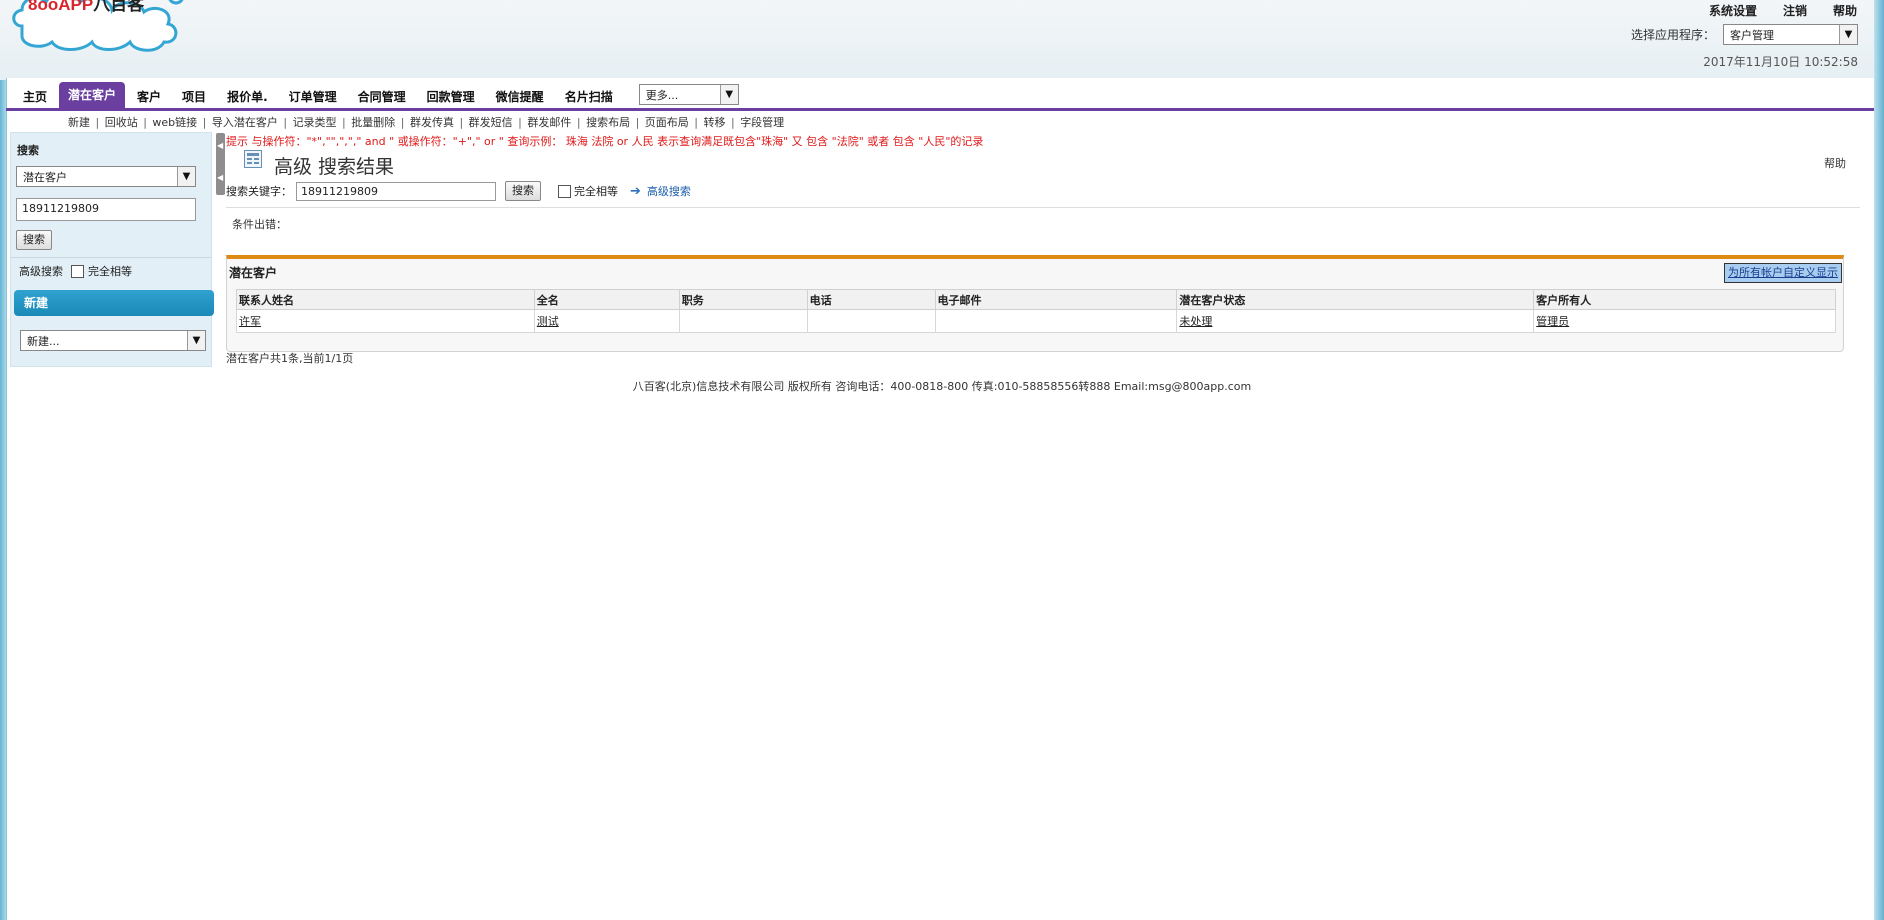  What do you see at coordinates (1780, 62) in the screenshot?
I see `datetime-display: 2017年11月10日 10:52:58` at bounding box center [1780, 62].